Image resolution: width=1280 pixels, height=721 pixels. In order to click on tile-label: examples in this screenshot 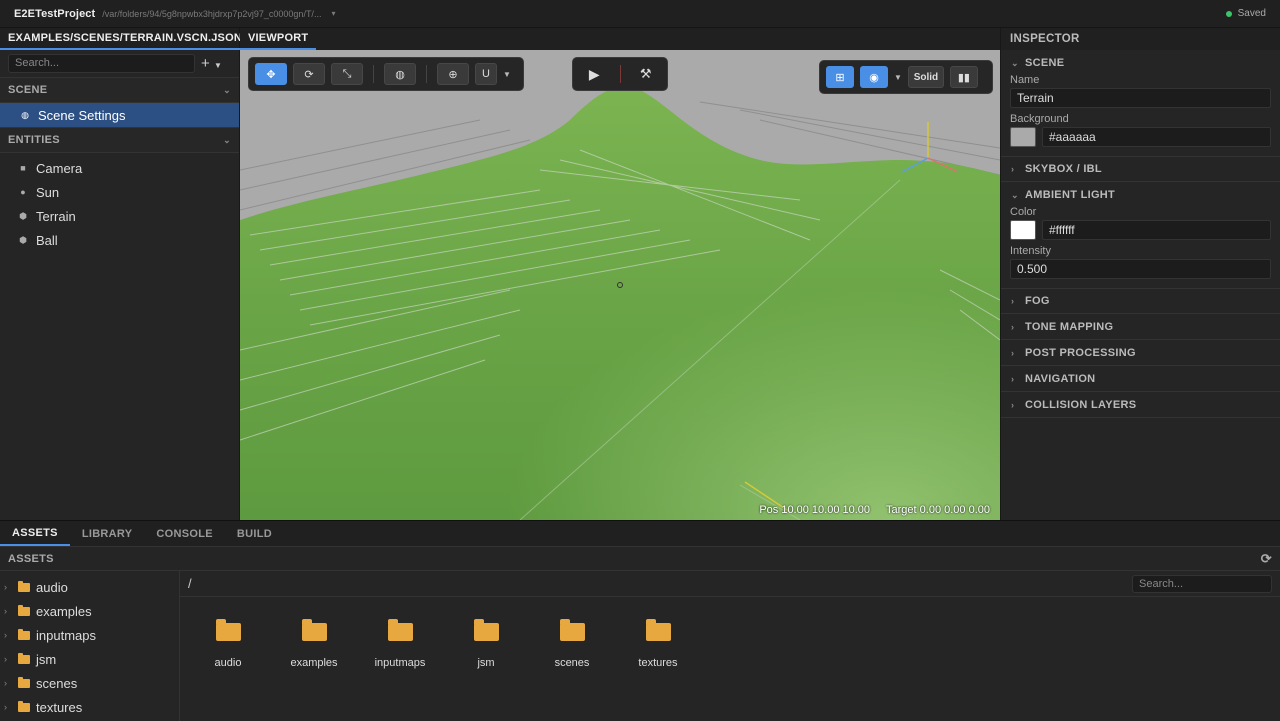, I will do `click(314, 663)`.